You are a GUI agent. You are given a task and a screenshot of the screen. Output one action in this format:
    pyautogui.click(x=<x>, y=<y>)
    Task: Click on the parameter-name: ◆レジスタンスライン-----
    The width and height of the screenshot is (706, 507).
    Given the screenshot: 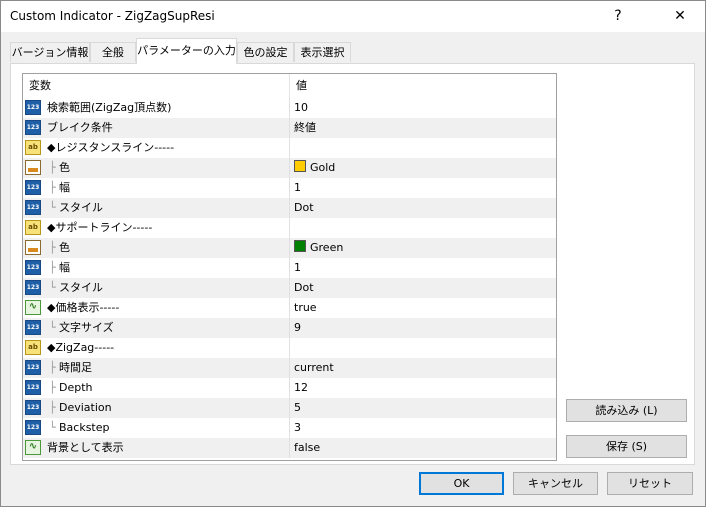 What is the action you would take?
    pyautogui.click(x=111, y=147)
    